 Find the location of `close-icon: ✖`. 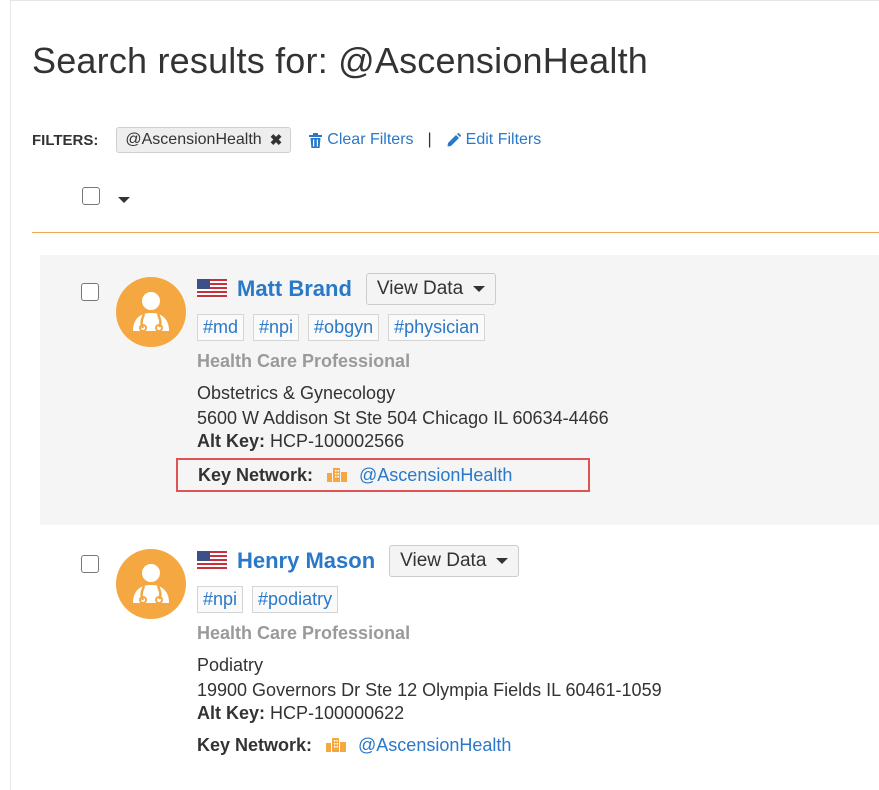

close-icon: ✖ is located at coordinates (276, 140).